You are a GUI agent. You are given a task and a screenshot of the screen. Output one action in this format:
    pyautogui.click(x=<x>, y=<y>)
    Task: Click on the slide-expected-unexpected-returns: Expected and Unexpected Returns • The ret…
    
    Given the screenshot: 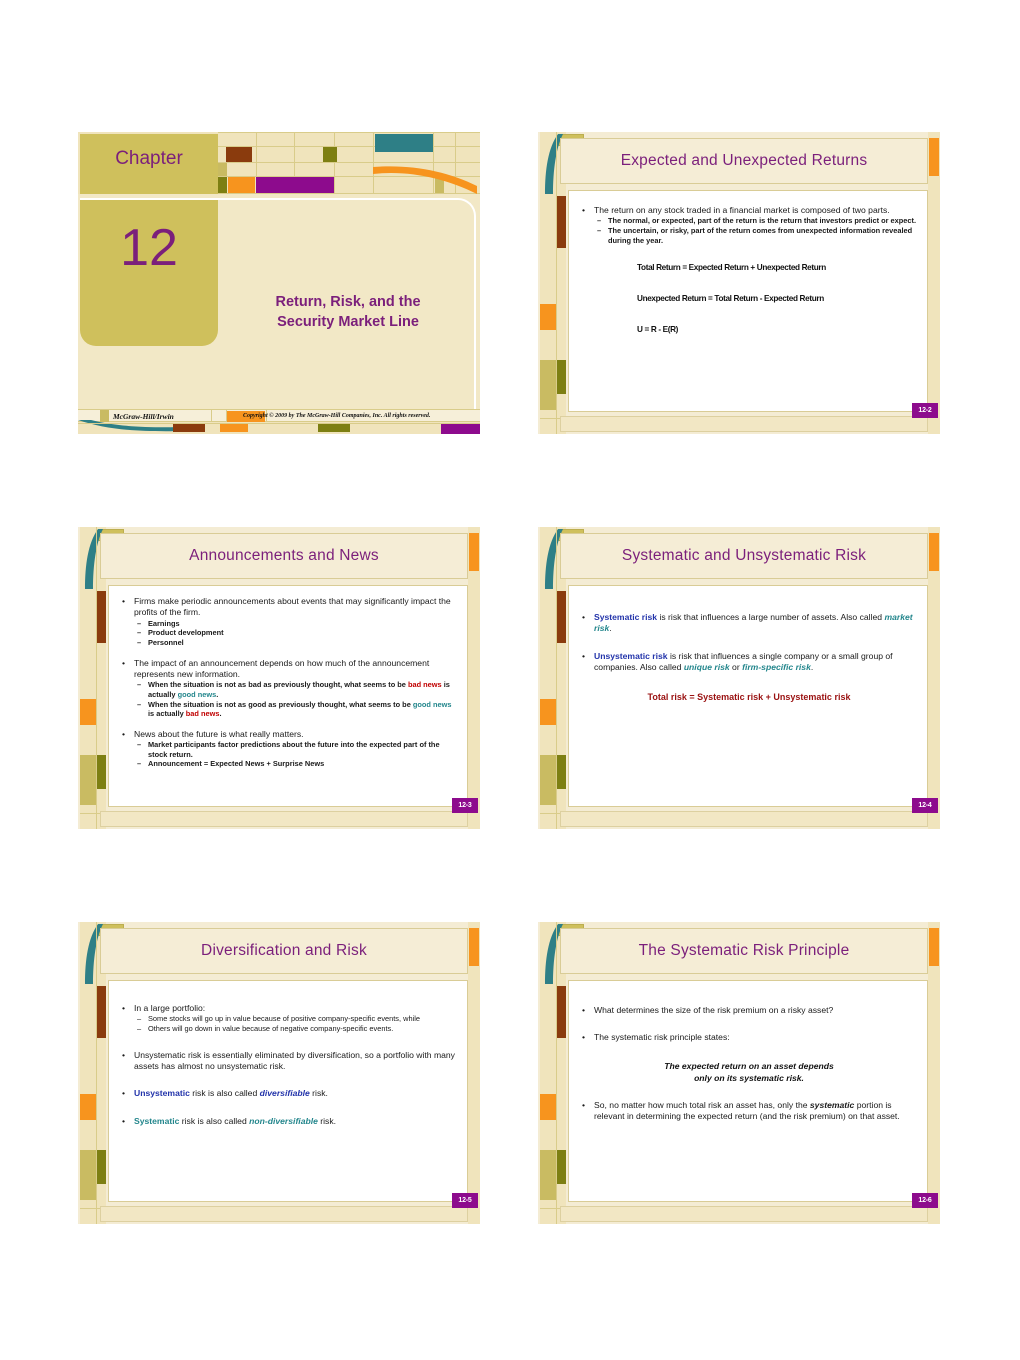 What is the action you would take?
    pyautogui.click(x=739, y=283)
    